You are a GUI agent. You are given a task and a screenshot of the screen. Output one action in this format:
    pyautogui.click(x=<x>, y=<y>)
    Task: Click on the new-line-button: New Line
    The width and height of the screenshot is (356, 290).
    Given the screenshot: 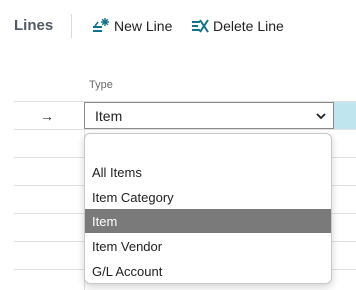 What is the action you would take?
    pyautogui.click(x=132, y=26)
    